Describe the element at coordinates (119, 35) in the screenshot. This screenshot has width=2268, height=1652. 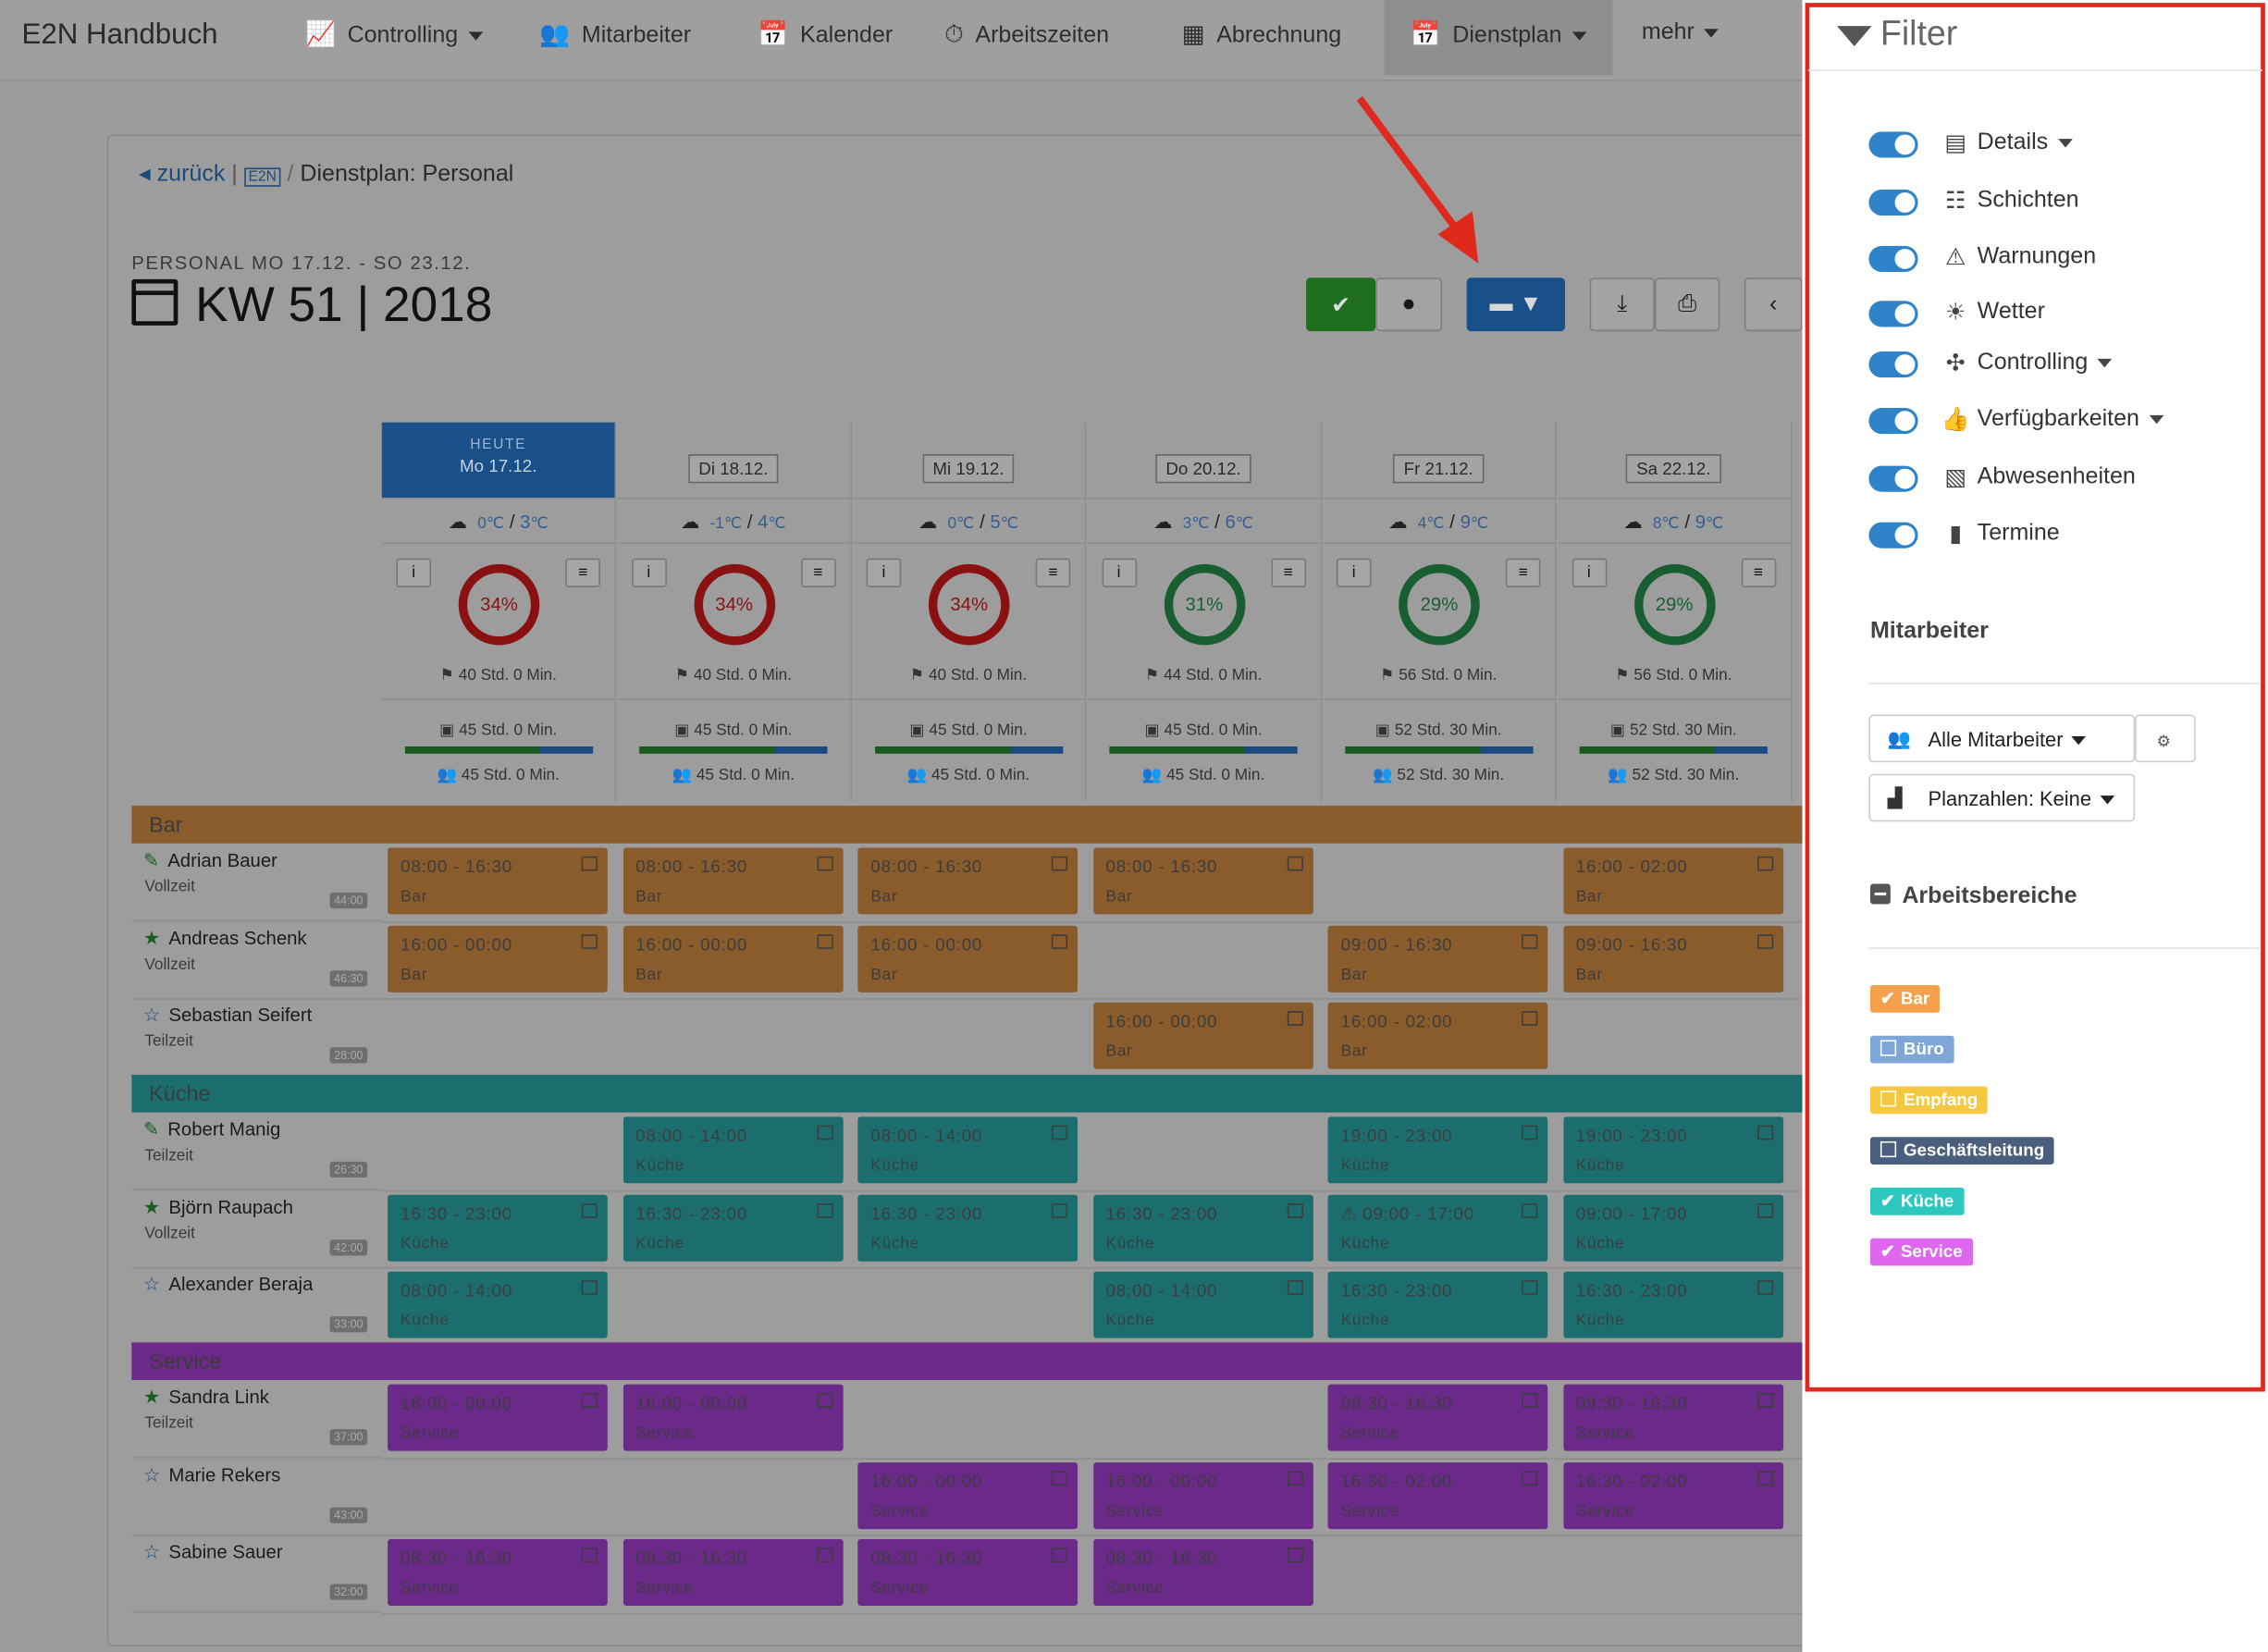
I see `brand-title: E2N Handbuch` at that location.